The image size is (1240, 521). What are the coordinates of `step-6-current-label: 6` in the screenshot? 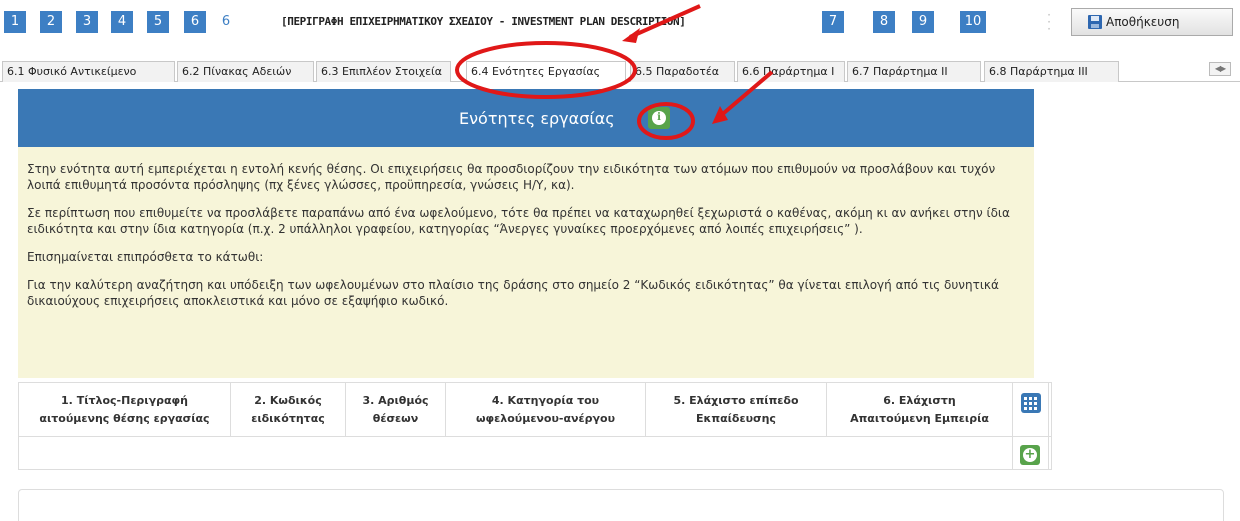 It's located at (226, 21).